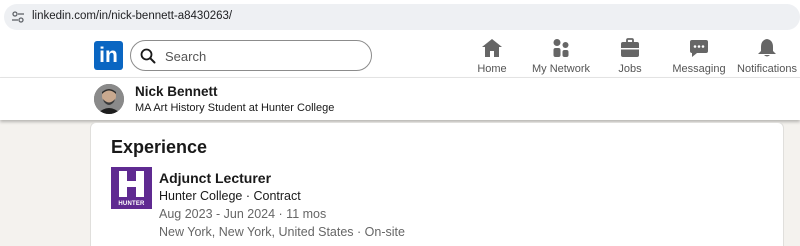 The width and height of the screenshot is (800, 246). I want to click on url-field: linkedin.com/in/nick-bennett-a8430263/, so click(402, 17).